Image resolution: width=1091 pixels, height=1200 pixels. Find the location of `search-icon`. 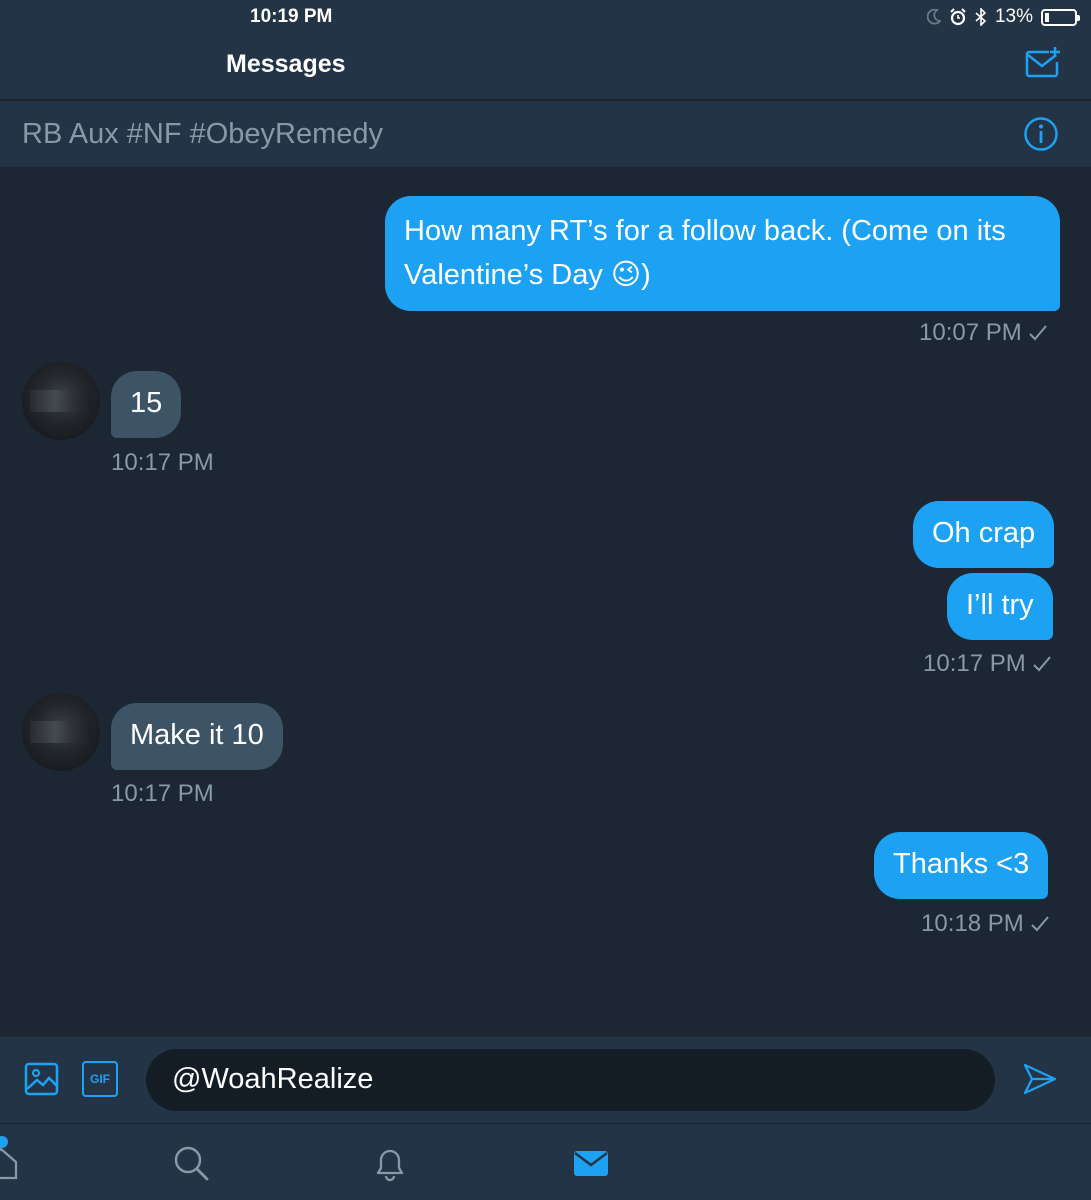

search-icon is located at coordinates (191, 1163).